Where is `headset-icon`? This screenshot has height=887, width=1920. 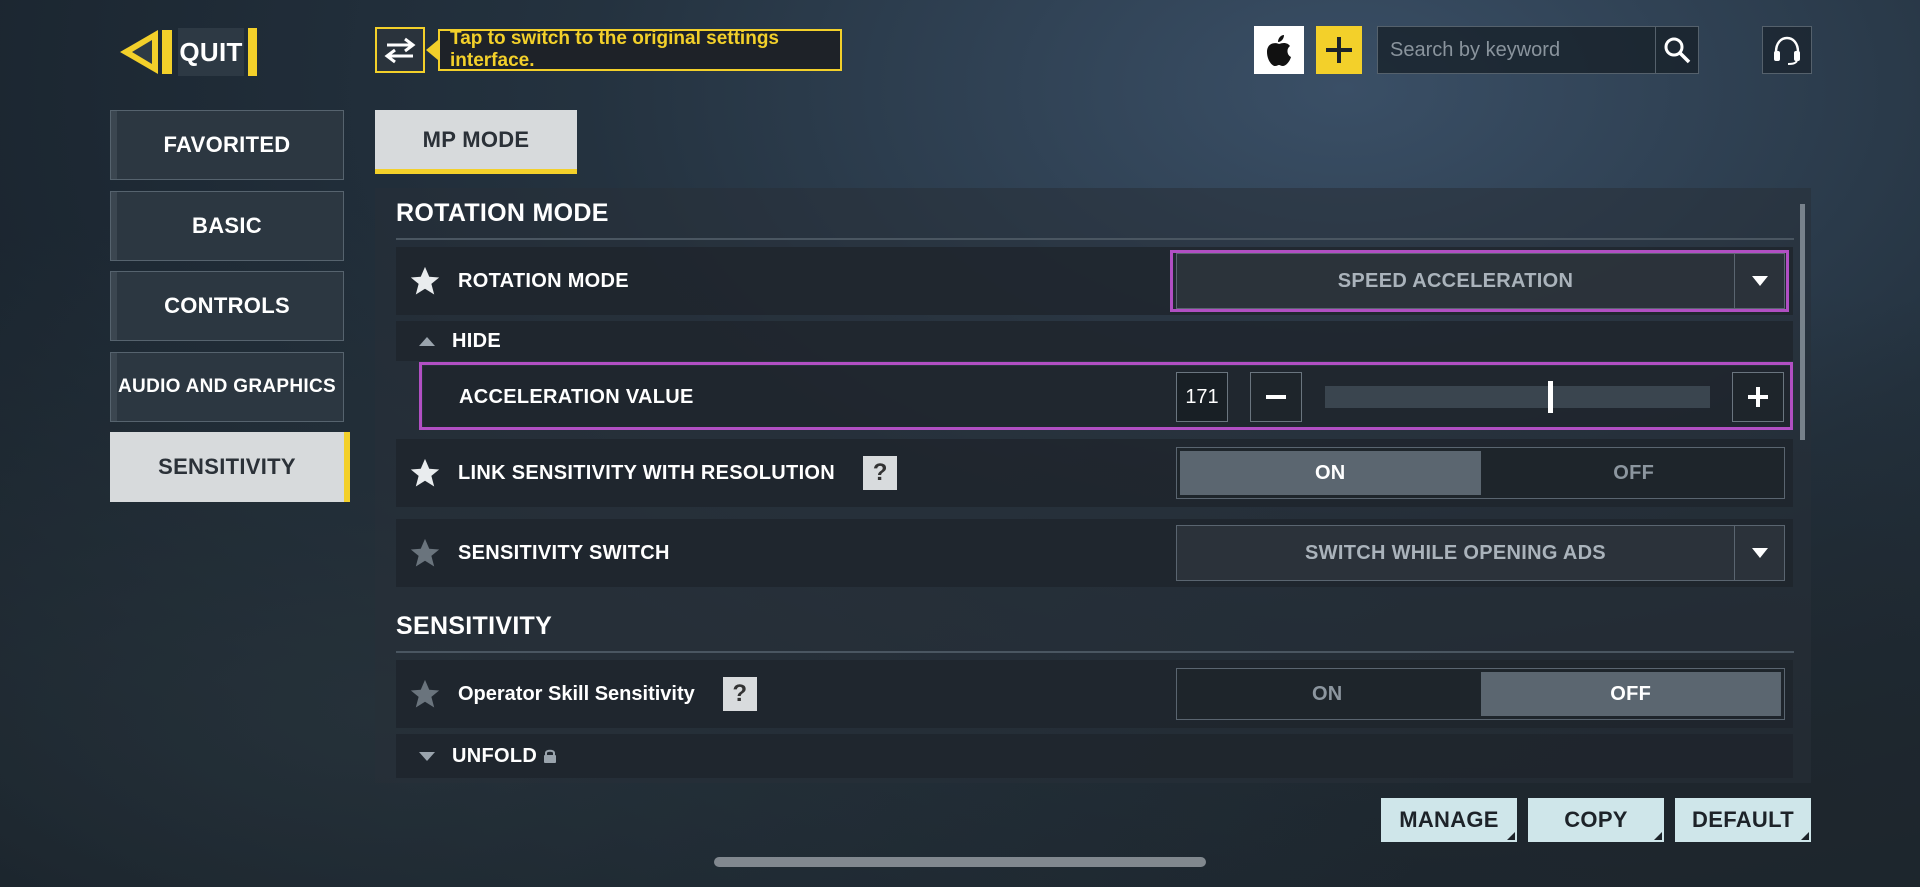 headset-icon is located at coordinates (1787, 50).